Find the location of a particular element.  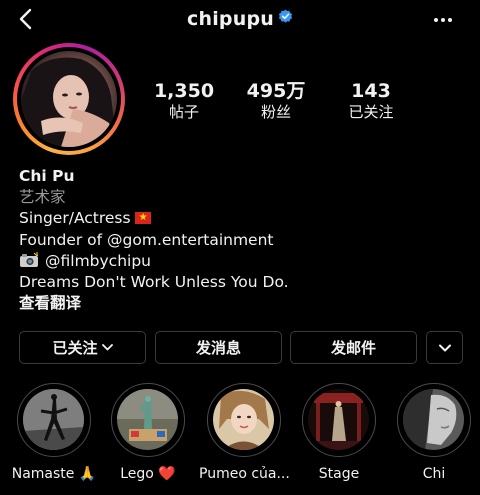

bio-line-founder: Founder of @gom.entertainment is located at coordinates (239, 240).